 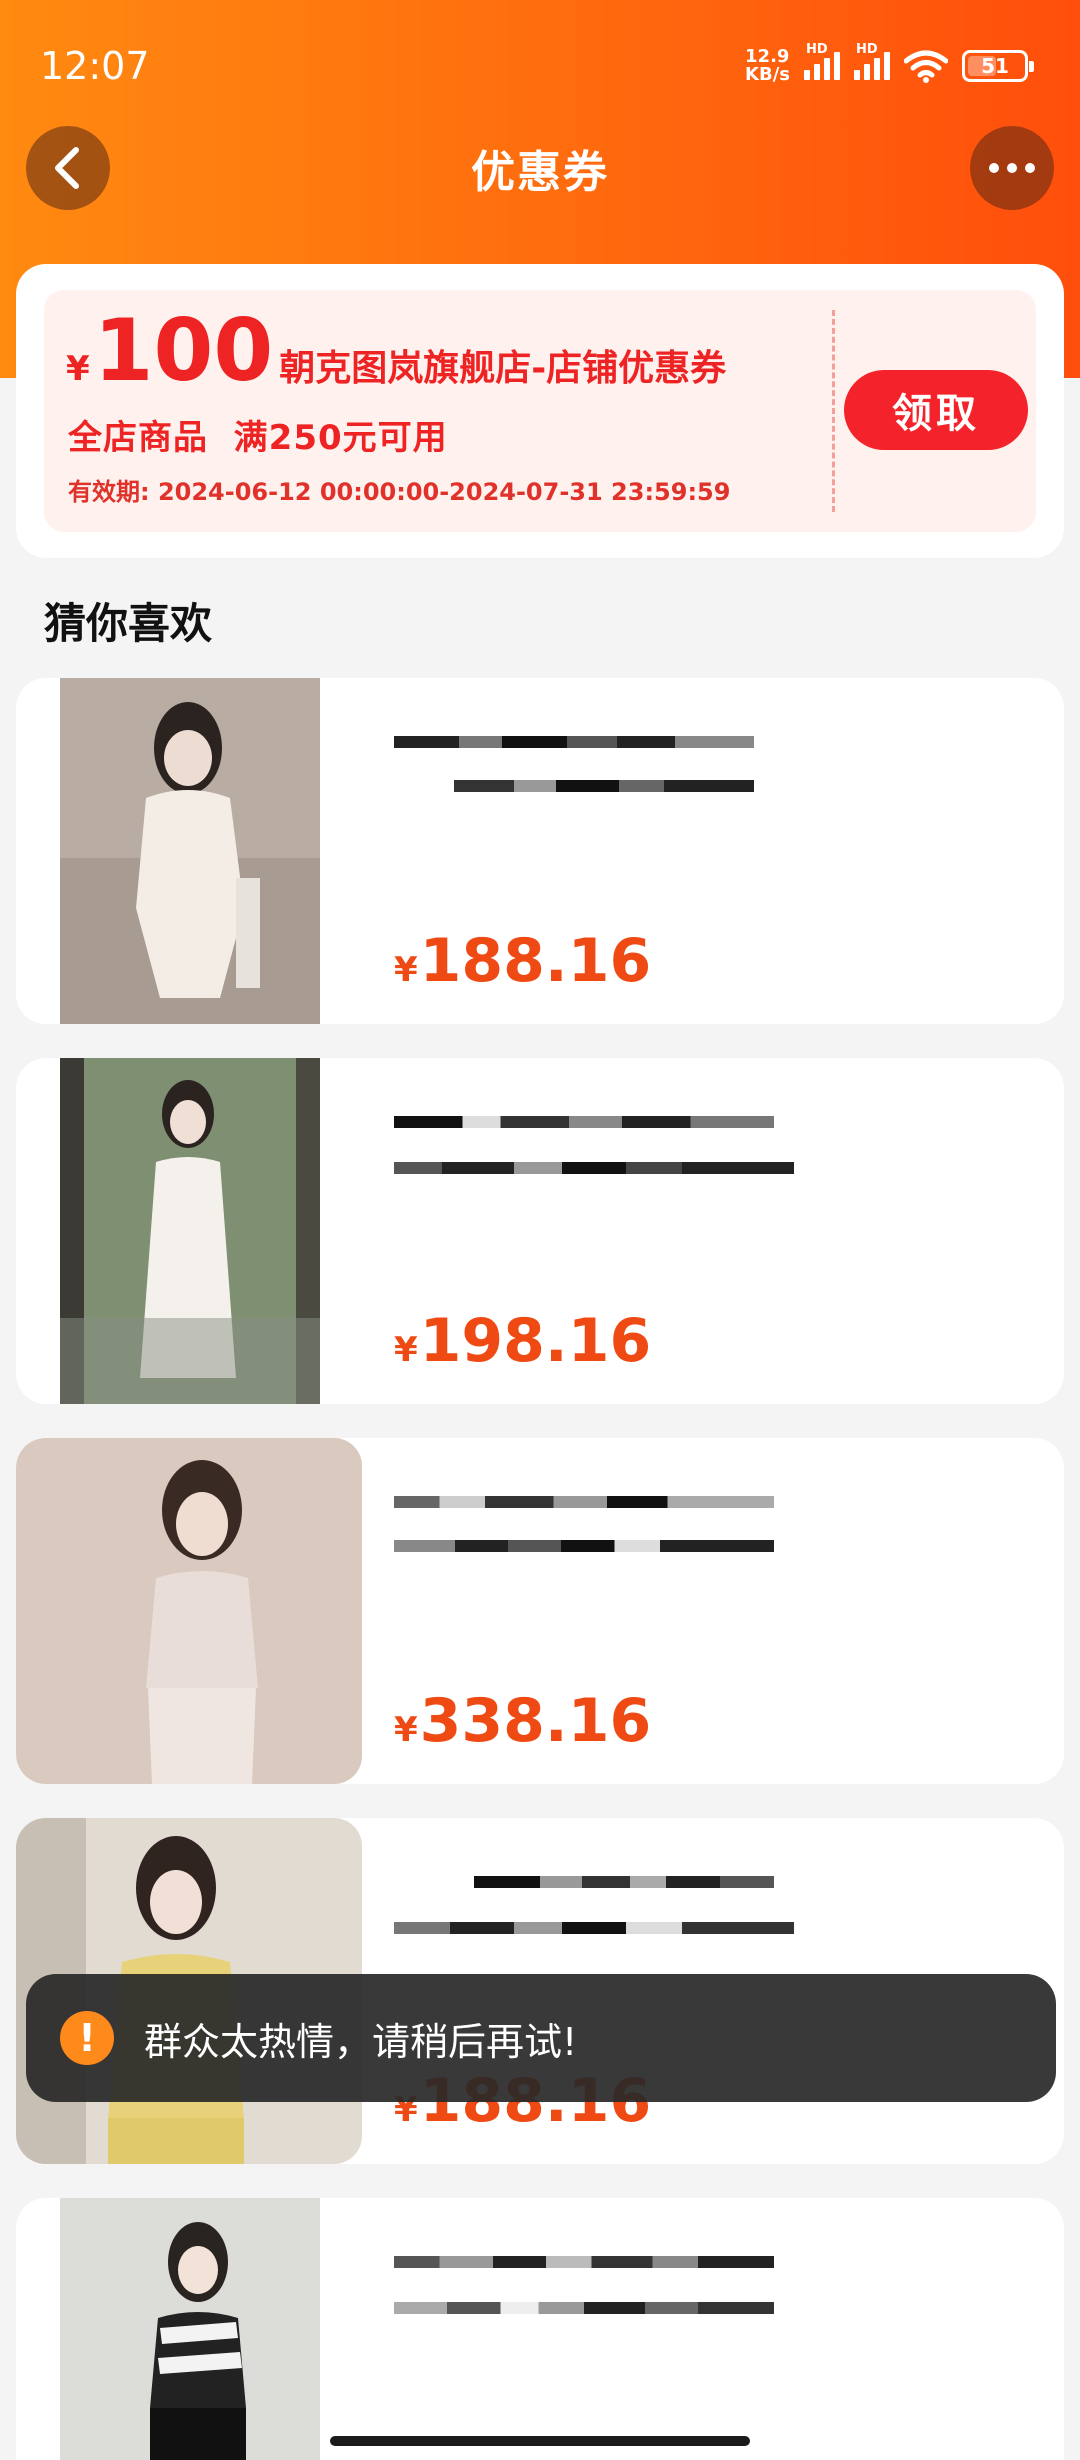 What do you see at coordinates (540, 172) in the screenshot?
I see `page-title: 优惠券` at bounding box center [540, 172].